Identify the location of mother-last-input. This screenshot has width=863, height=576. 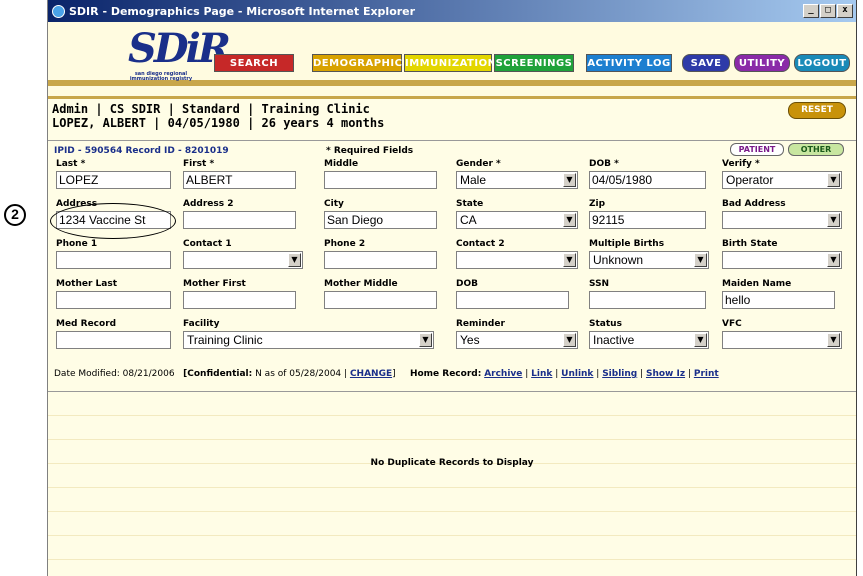
(113, 300).